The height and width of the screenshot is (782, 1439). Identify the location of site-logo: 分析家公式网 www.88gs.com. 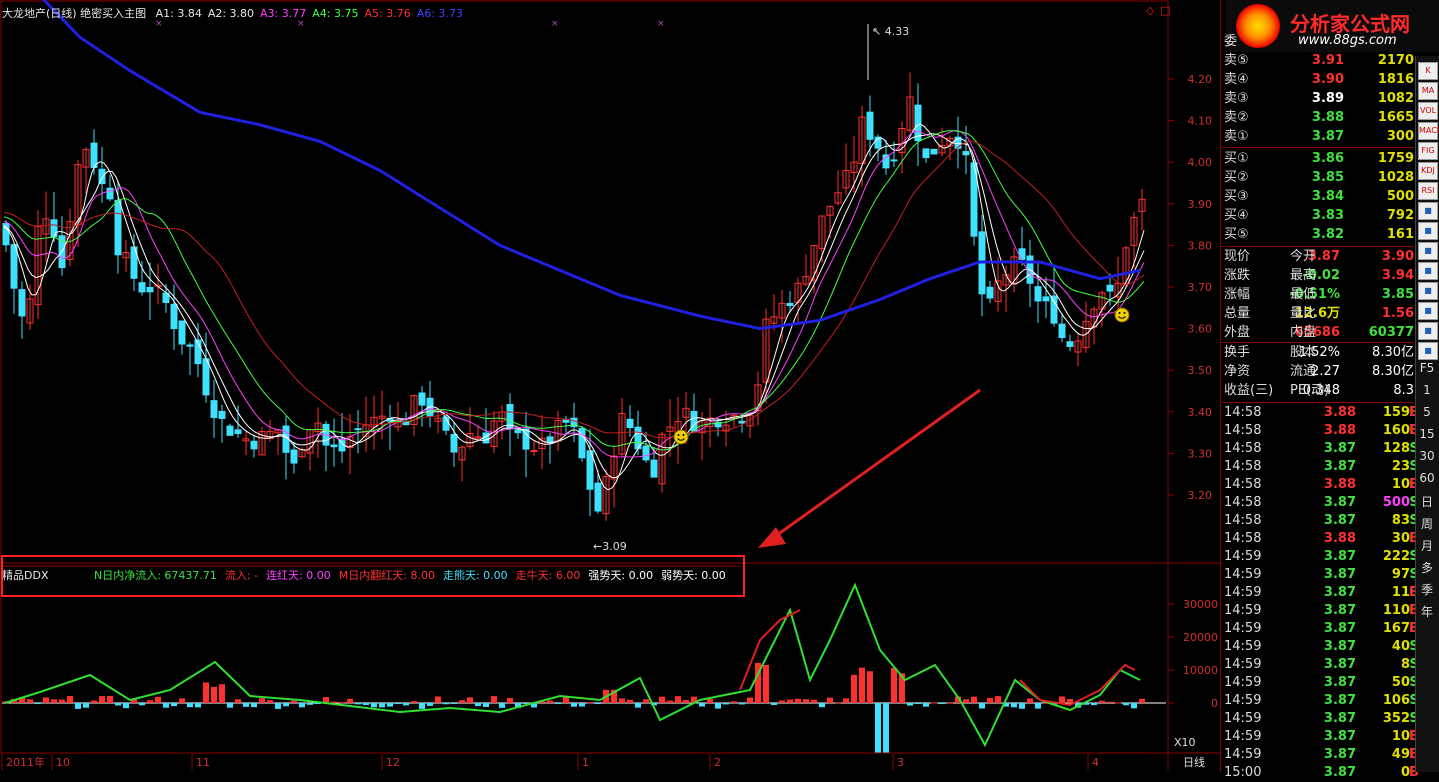
(1332, 26).